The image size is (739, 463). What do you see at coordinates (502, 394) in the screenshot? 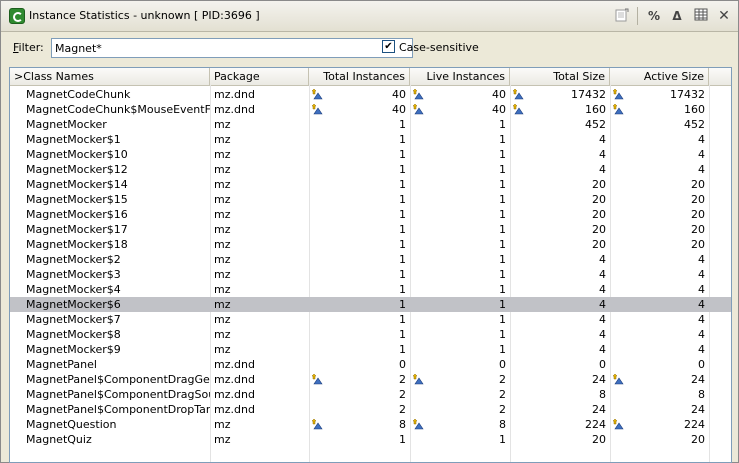
I see `cell-li: 2` at bounding box center [502, 394].